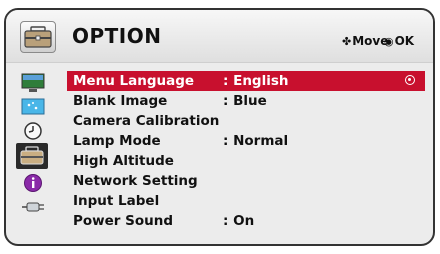  What do you see at coordinates (404, 41) in the screenshot?
I see `ok-hint-label: OK` at bounding box center [404, 41].